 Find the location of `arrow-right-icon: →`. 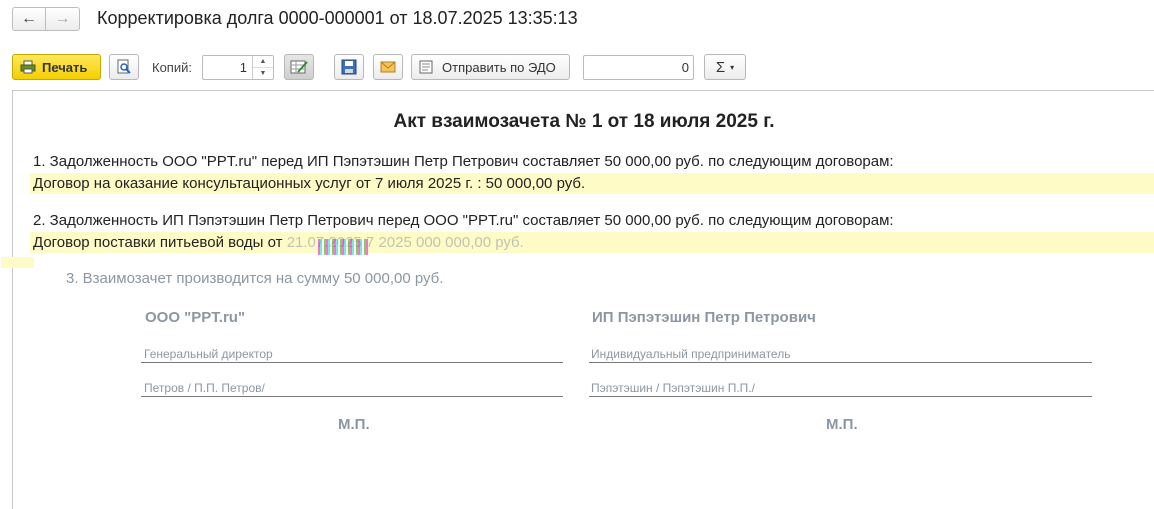

arrow-right-icon: → is located at coordinates (62, 18).